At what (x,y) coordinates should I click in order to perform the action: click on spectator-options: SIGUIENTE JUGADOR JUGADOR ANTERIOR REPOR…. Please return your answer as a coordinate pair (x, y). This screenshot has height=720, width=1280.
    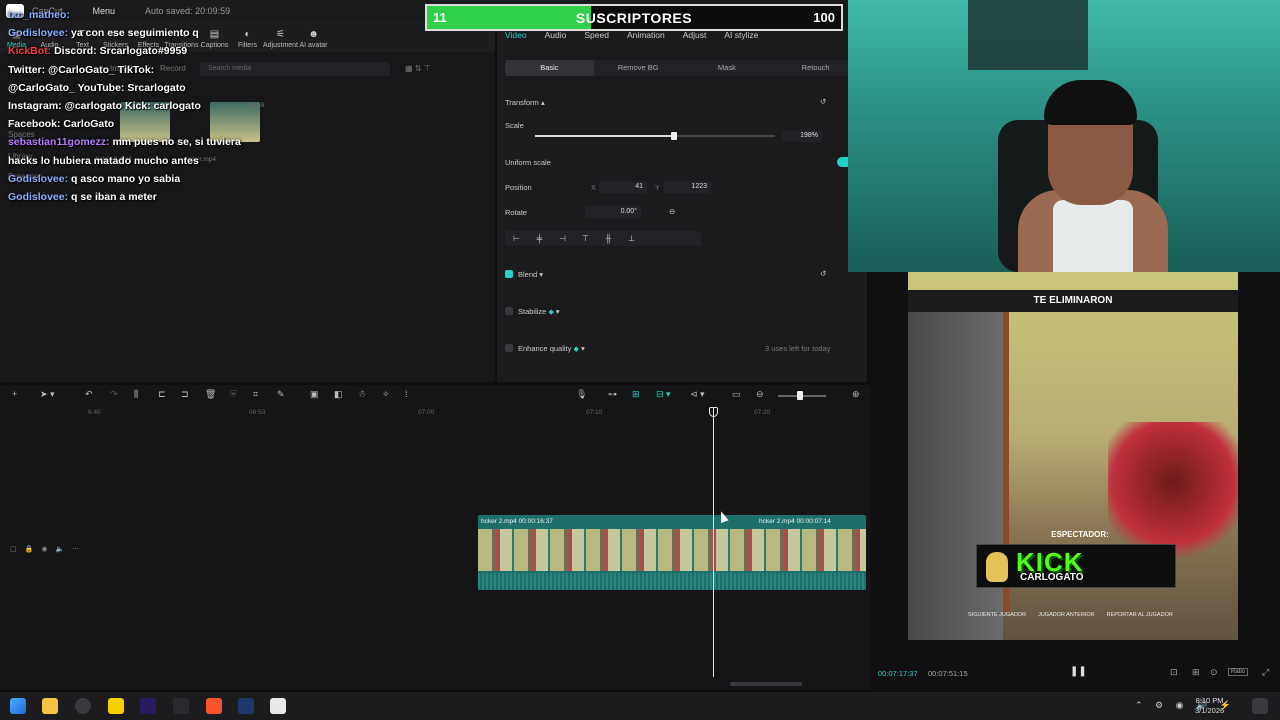
    Looking at the image, I should click on (1103, 615).